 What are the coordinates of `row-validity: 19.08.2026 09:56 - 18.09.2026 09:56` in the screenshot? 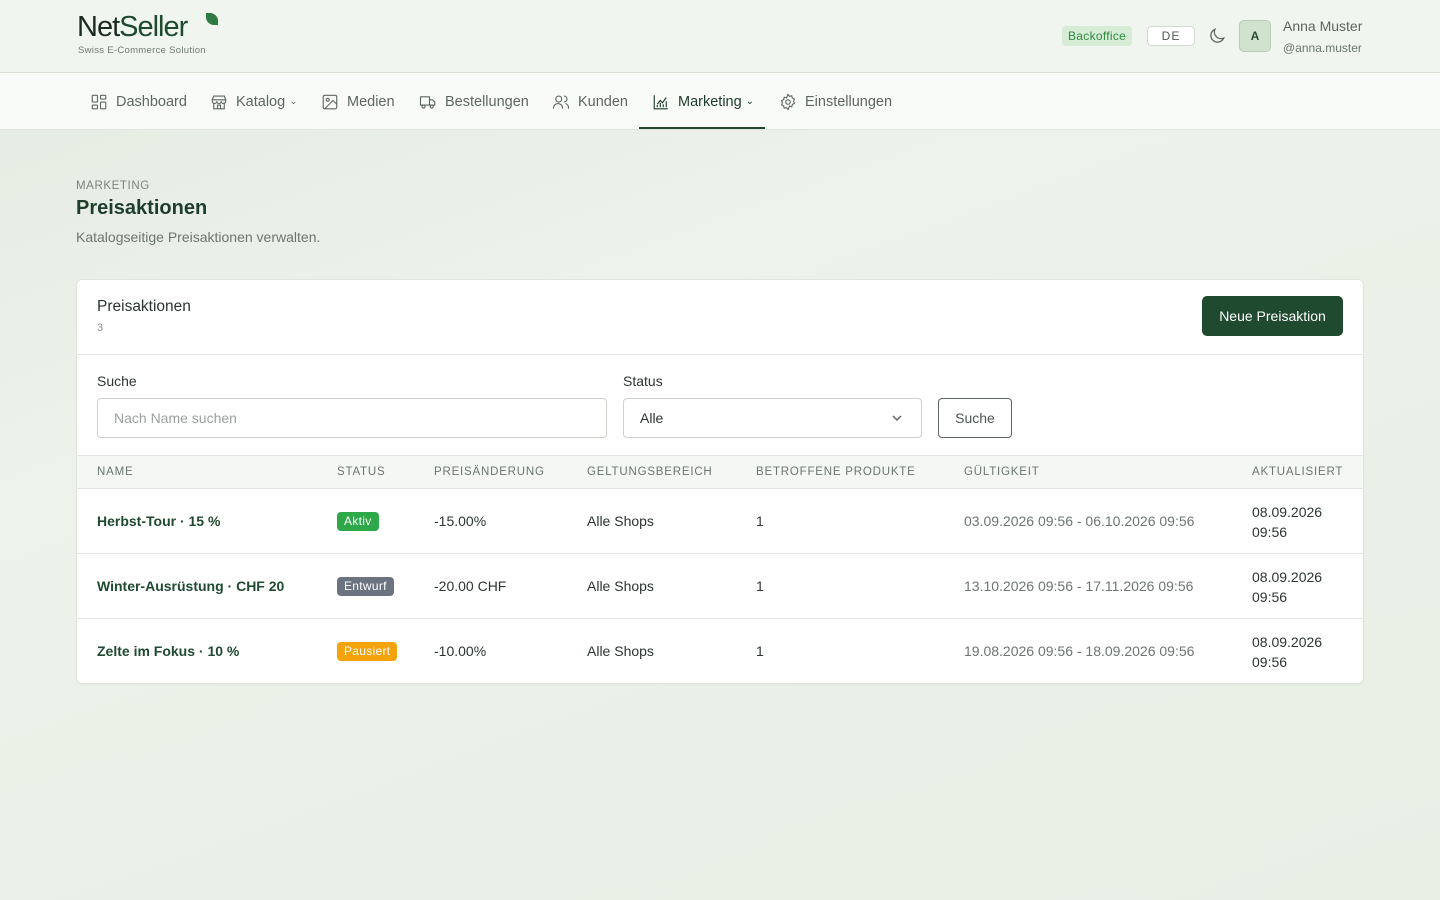 It's located at (1079, 651).